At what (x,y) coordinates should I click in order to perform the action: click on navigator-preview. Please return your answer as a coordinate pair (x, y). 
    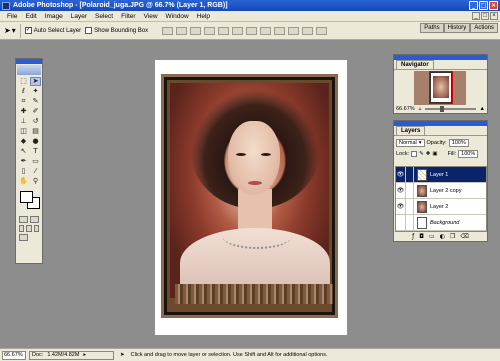
    Looking at the image, I should click on (440, 88).